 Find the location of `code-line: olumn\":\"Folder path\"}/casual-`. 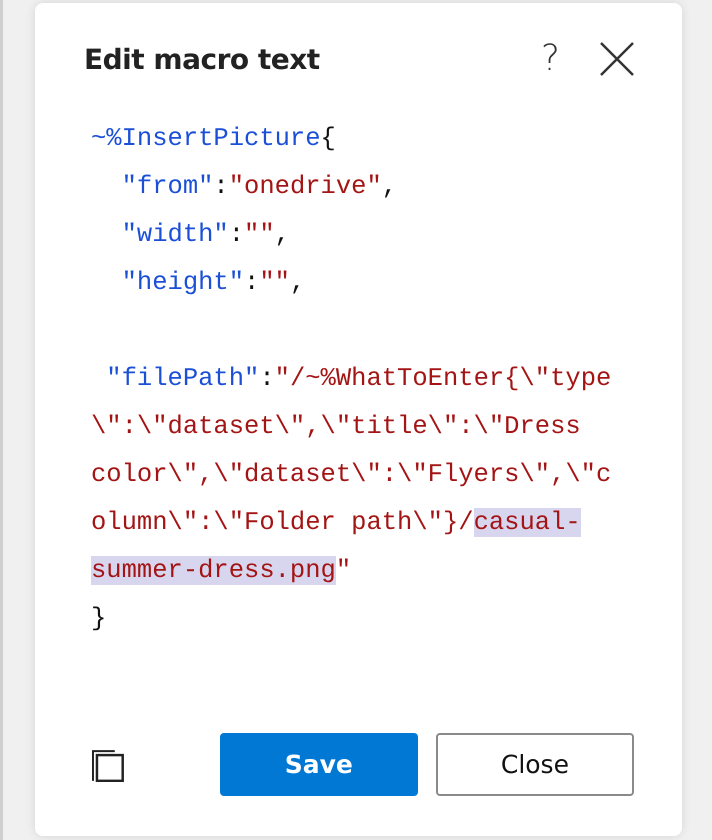

code-line: olumn\":\"Folder path\"}/casual- is located at coordinates (336, 523).